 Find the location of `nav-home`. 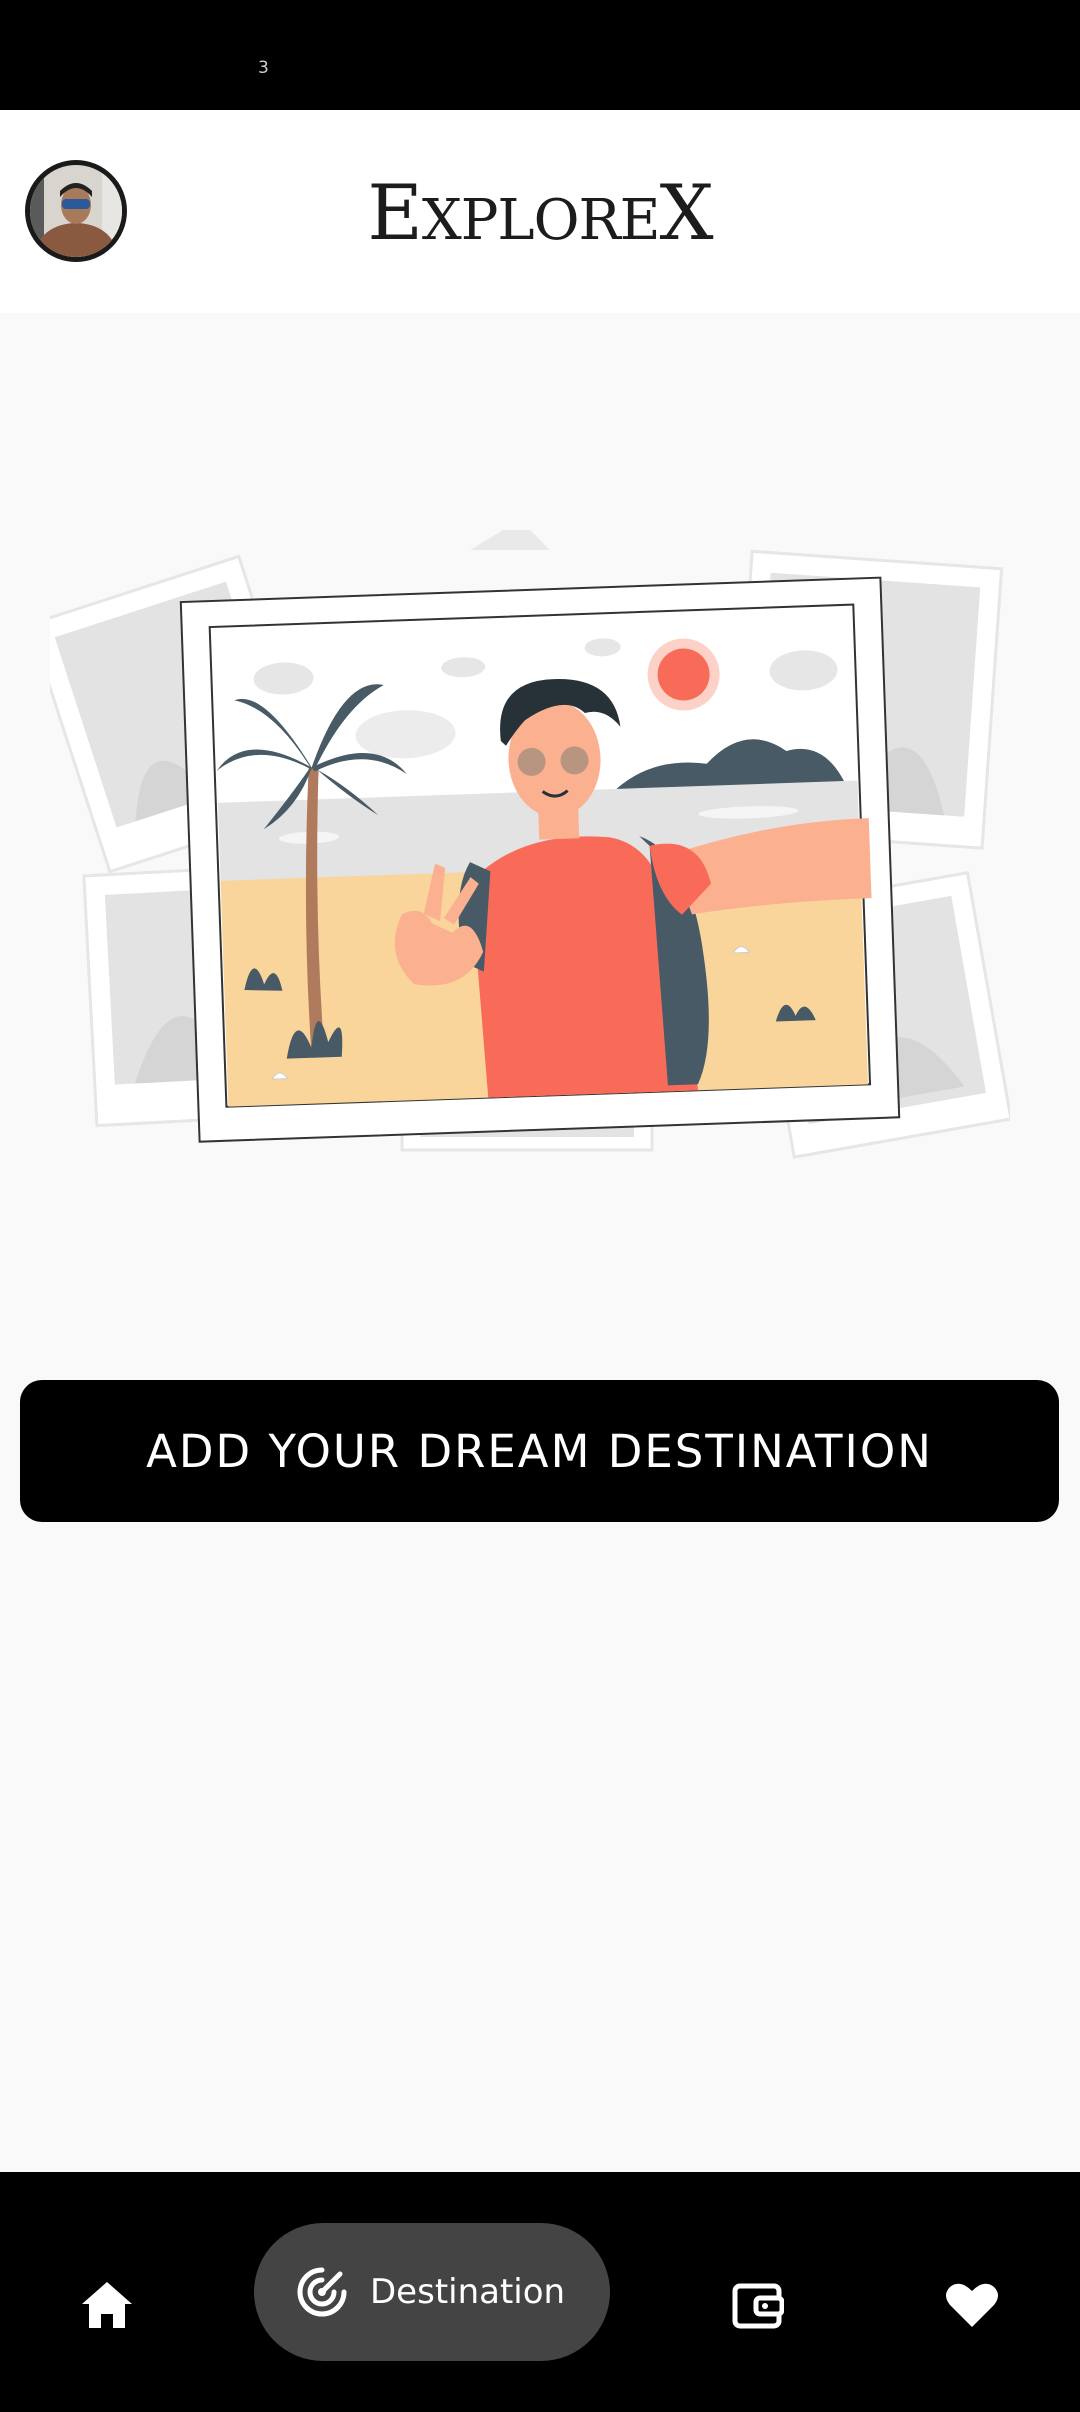

nav-home is located at coordinates (107, 2305).